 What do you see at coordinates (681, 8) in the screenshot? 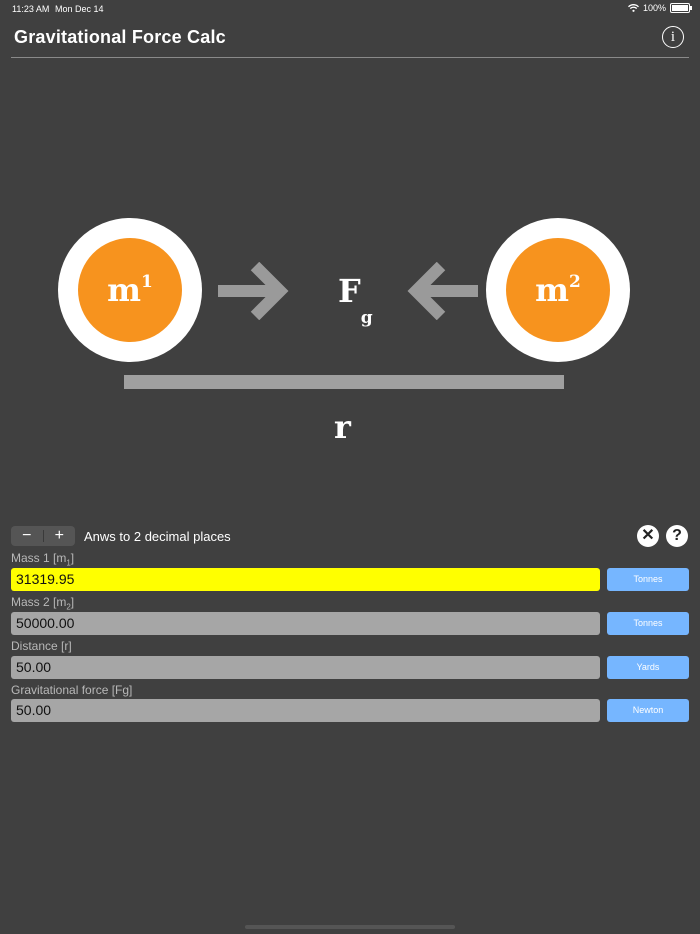
I see `battery-icon` at bounding box center [681, 8].